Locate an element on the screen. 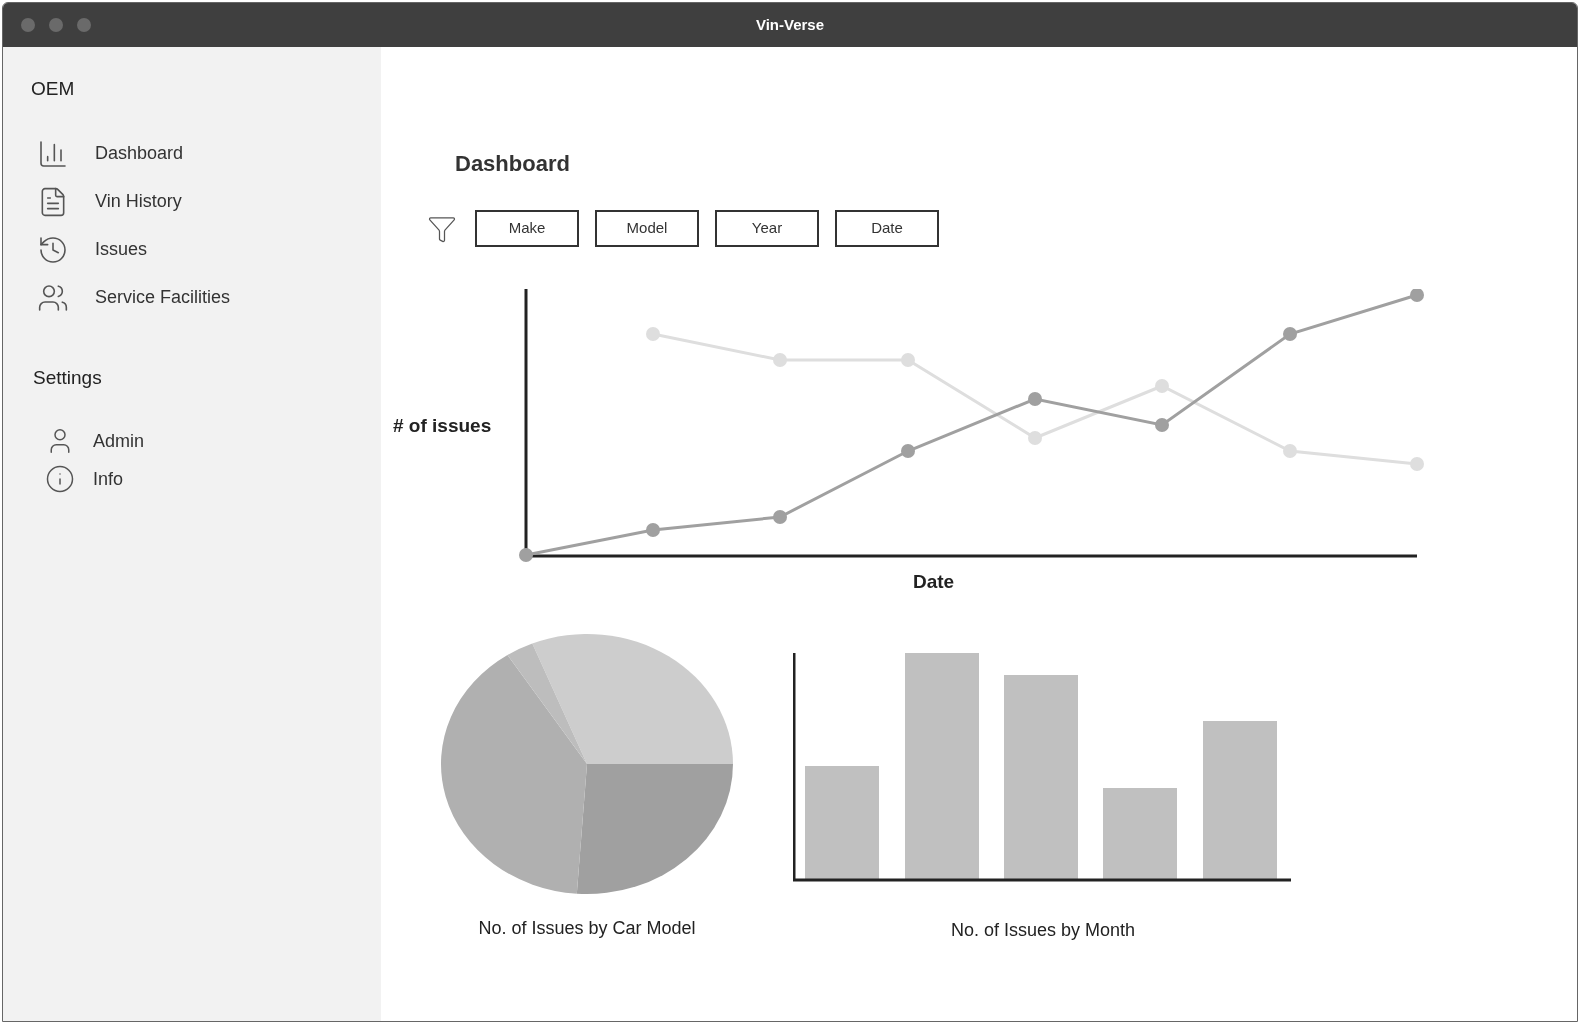 Image resolution: width=1580 pixels, height=1024 pixels. sidebar-item: Service Facilities is located at coordinates (163, 297).